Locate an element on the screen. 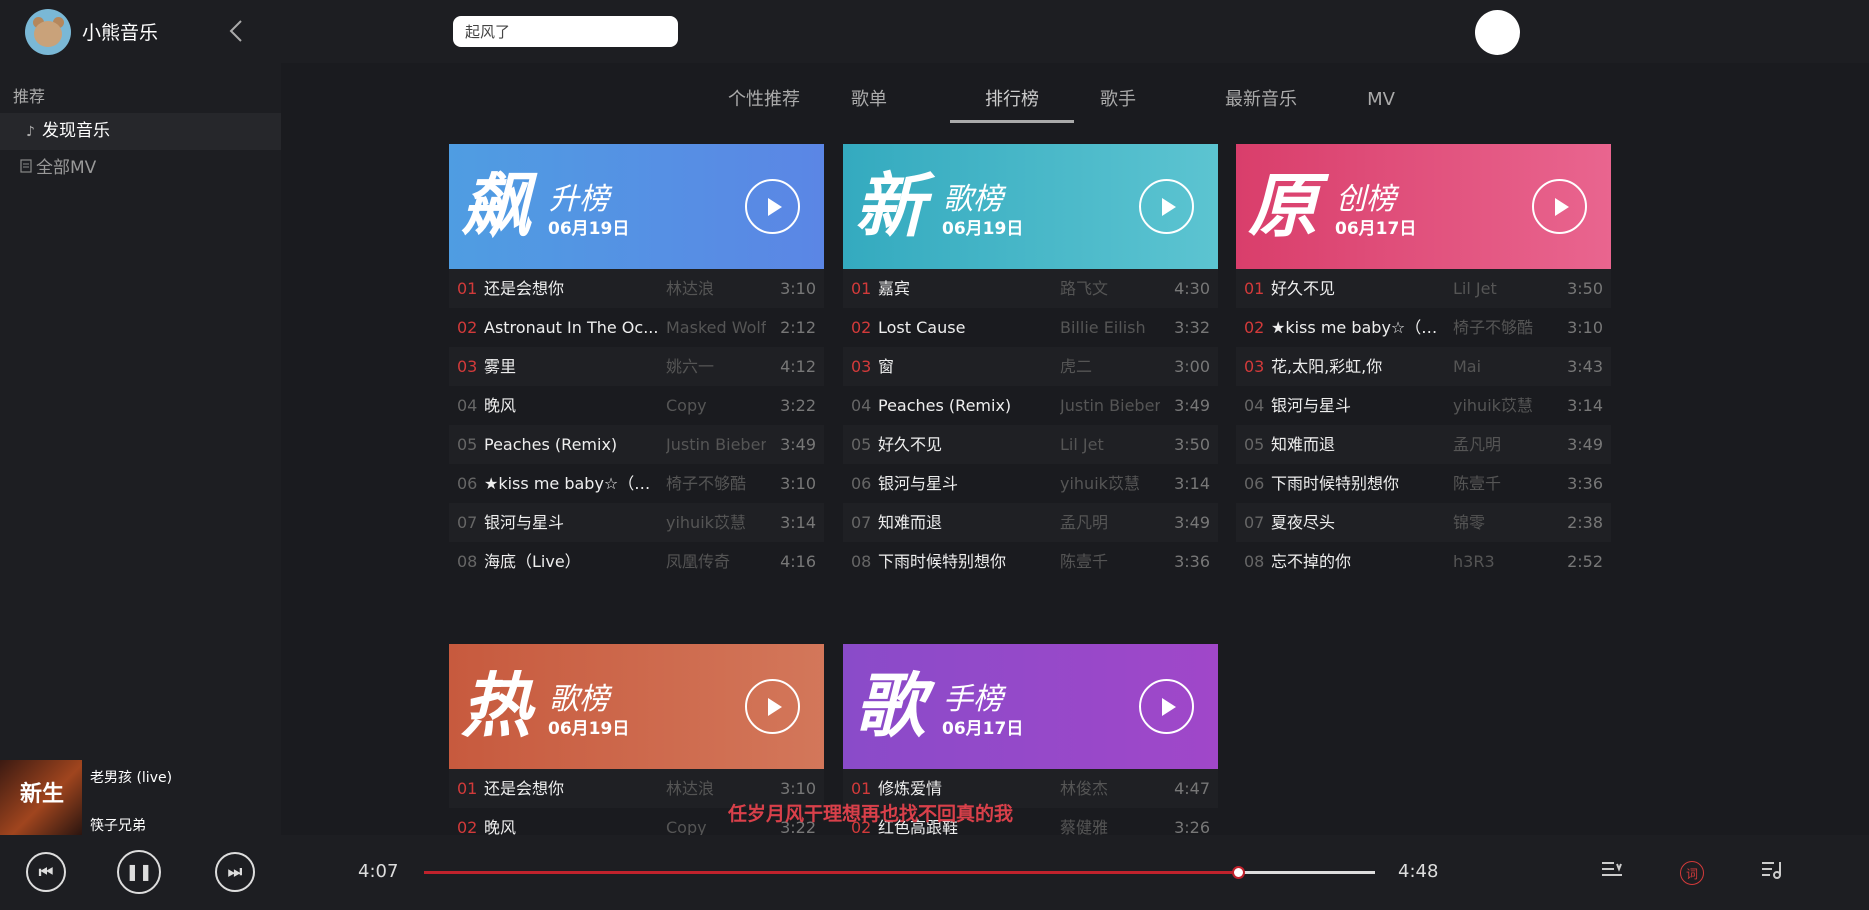  table-row: 03 雾里 姚六一 4:12 is located at coordinates (636, 366).